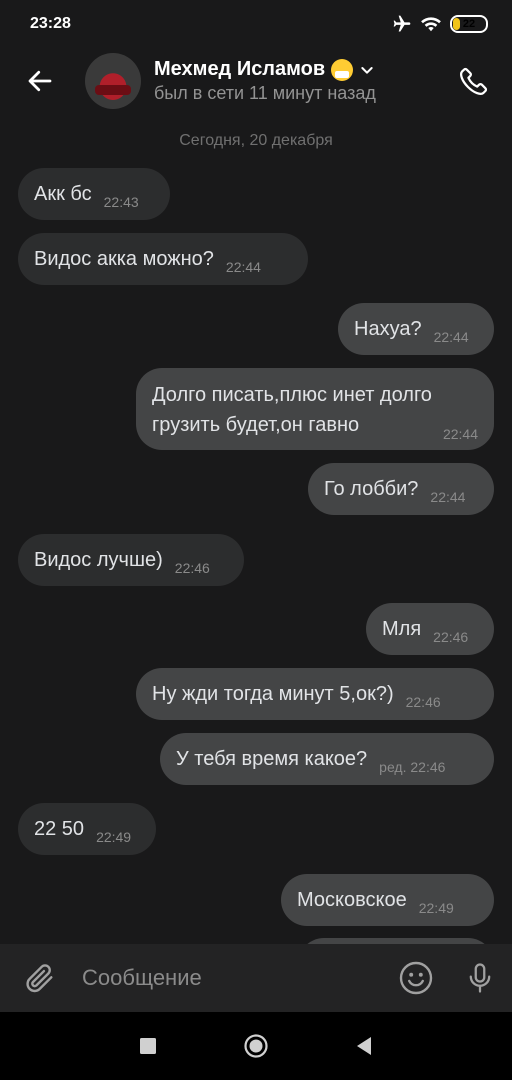 This screenshot has width=512, height=1080. What do you see at coordinates (232, 978) in the screenshot?
I see `message-input` at bounding box center [232, 978].